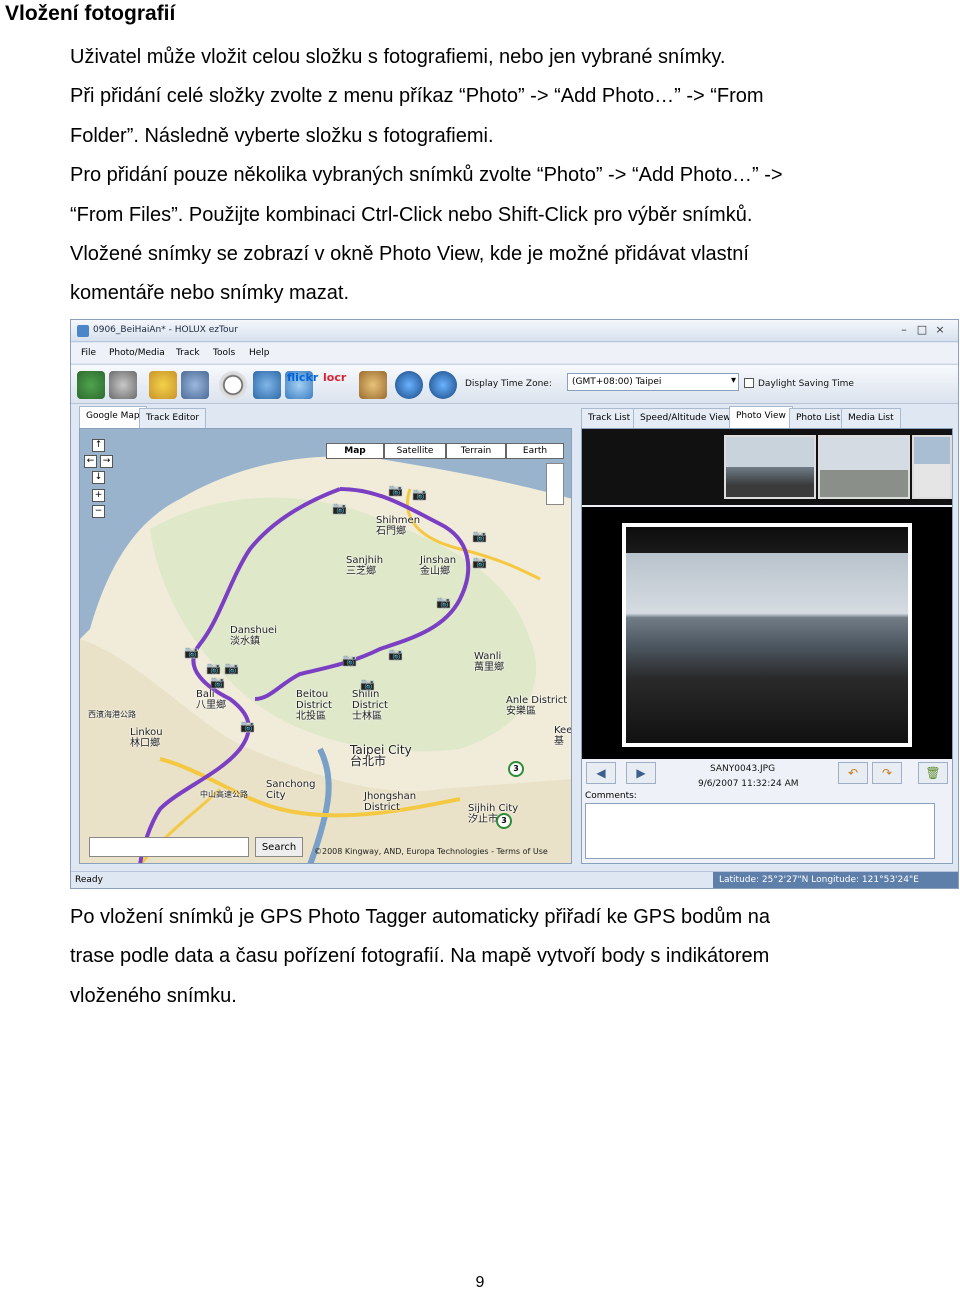 The width and height of the screenshot is (960, 1295). I want to click on place-label: Anle District 安樂區, so click(537, 706).